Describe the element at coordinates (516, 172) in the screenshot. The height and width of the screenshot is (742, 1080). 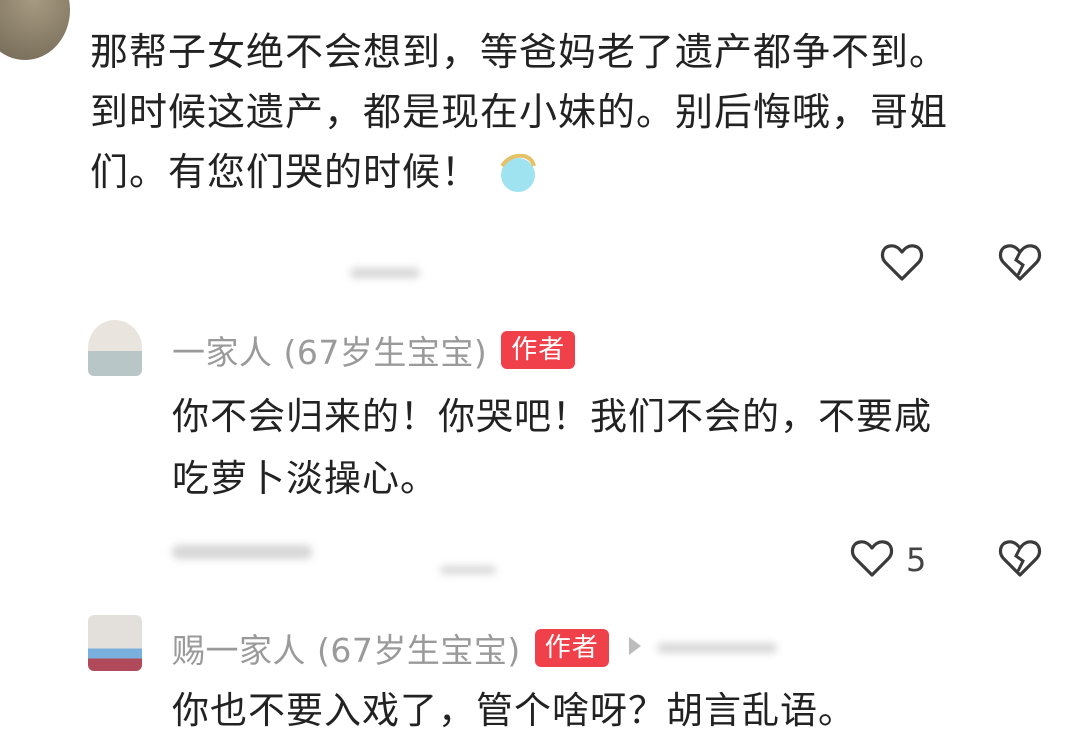
I see `emoji-icon` at that location.